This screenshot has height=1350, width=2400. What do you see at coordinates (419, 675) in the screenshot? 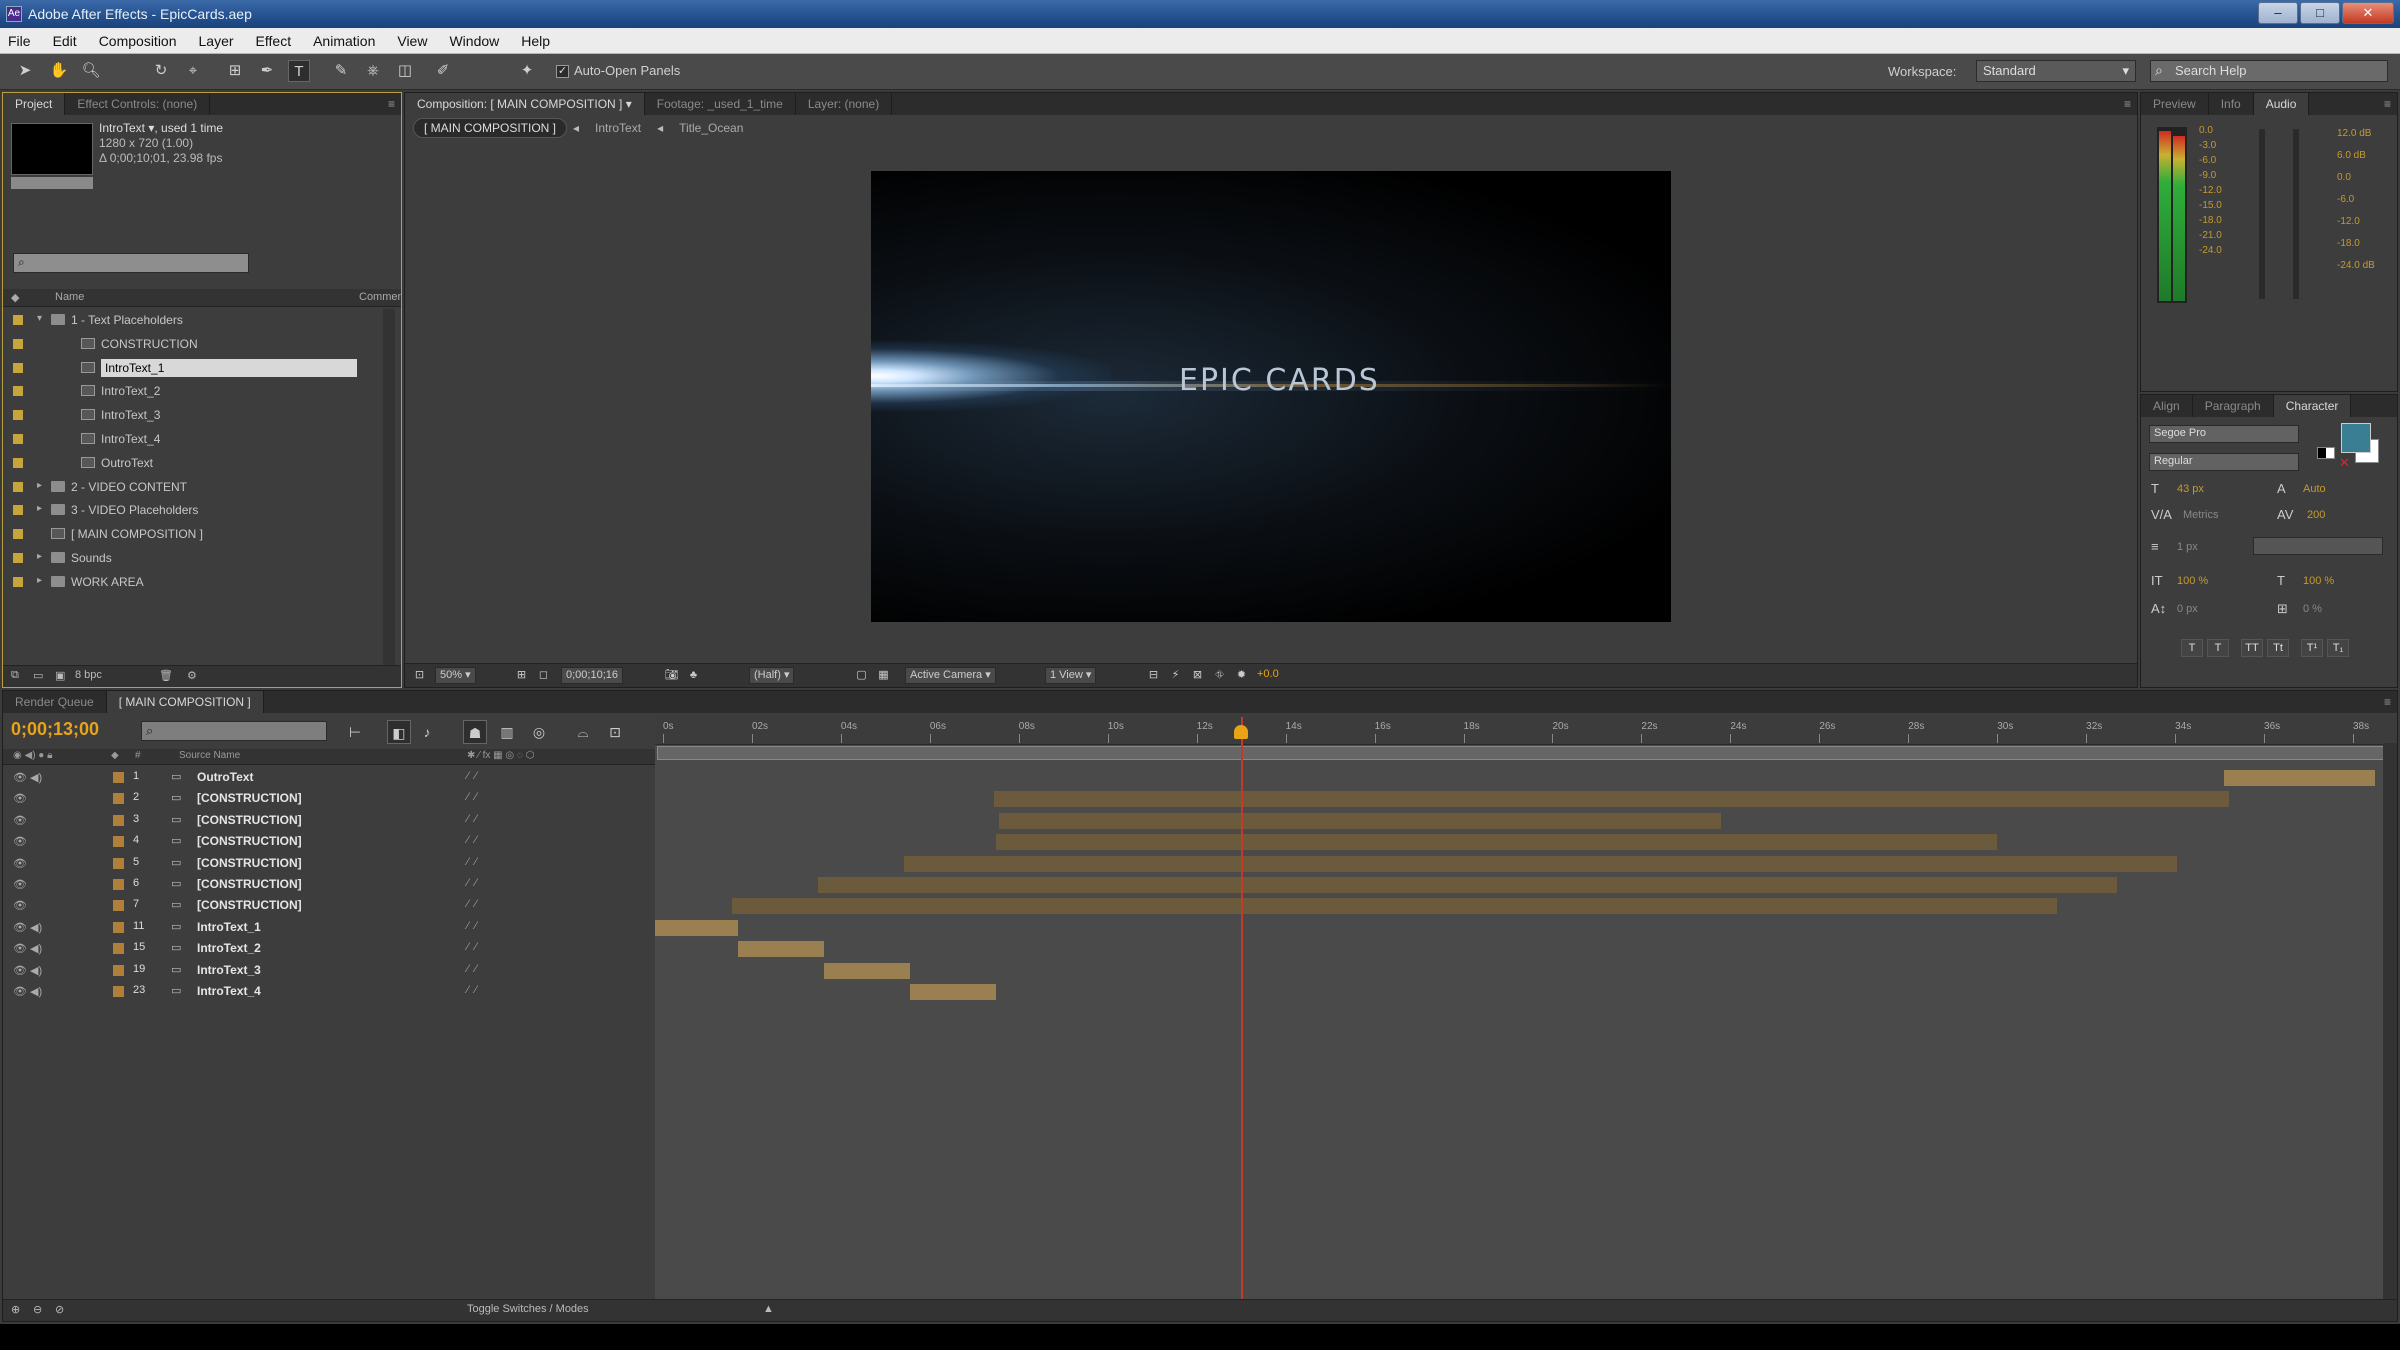
I see `always-preview-icon: ⊡` at bounding box center [419, 675].